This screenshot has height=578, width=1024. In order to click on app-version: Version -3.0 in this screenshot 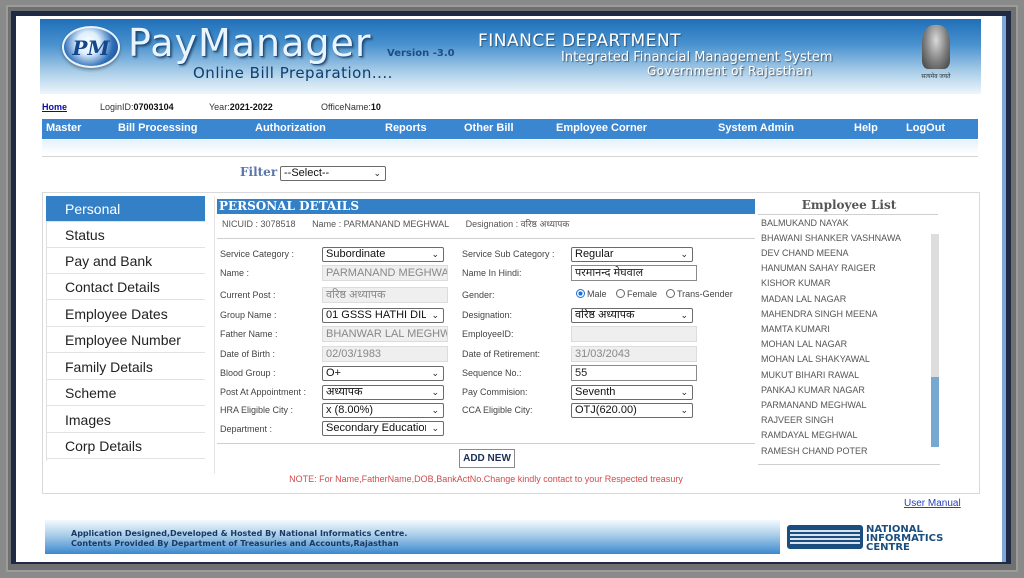, I will do `click(421, 53)`.